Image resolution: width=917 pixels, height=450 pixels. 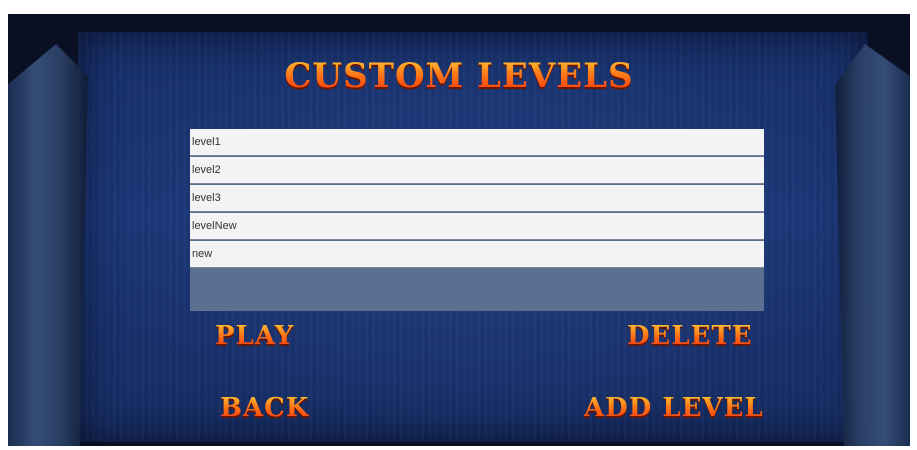 What do you see at coordinates (459, 76) in the screenshot?
I see `screen-title: CUSTOM LEVELS` at bounding box center [459, 76].